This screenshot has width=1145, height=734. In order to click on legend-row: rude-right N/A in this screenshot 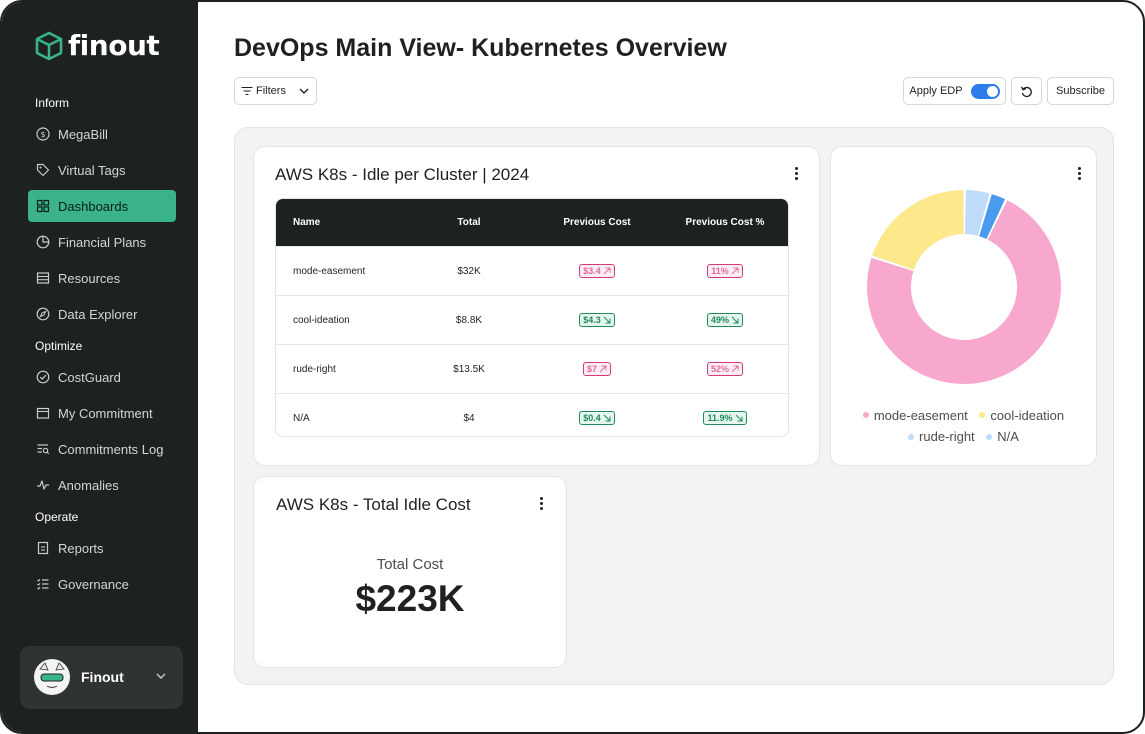, I will do `click(963, 436)`.